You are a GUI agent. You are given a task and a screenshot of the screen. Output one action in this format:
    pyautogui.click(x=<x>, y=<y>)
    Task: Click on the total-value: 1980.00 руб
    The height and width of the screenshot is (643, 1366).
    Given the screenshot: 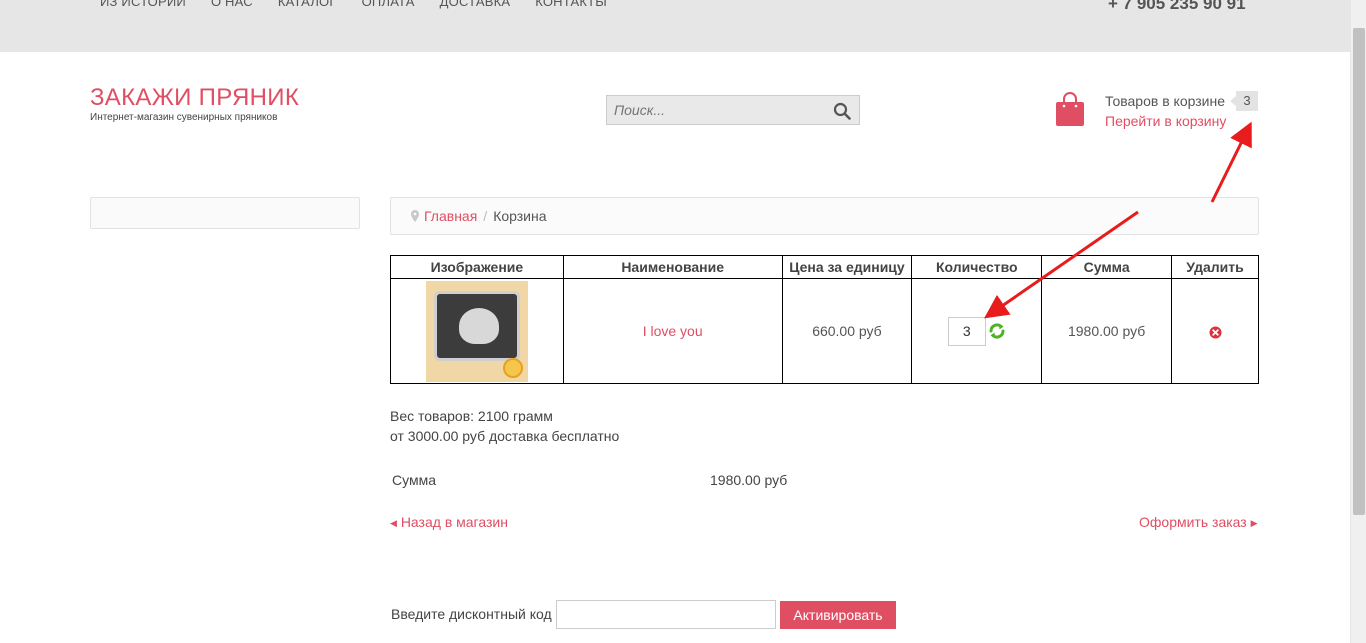 What is the action you would take?
    pyautogui.click(x=749, y=480)
    